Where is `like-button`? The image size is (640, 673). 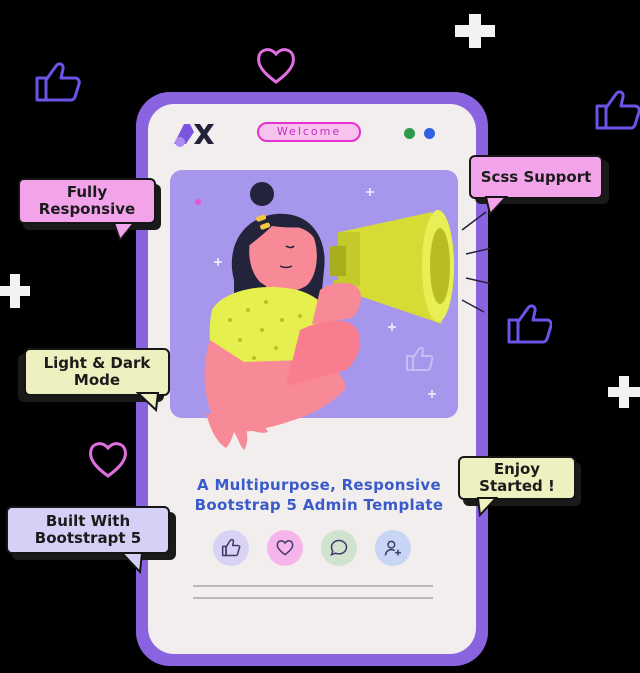
like-button is located at coordinates (231, 548).